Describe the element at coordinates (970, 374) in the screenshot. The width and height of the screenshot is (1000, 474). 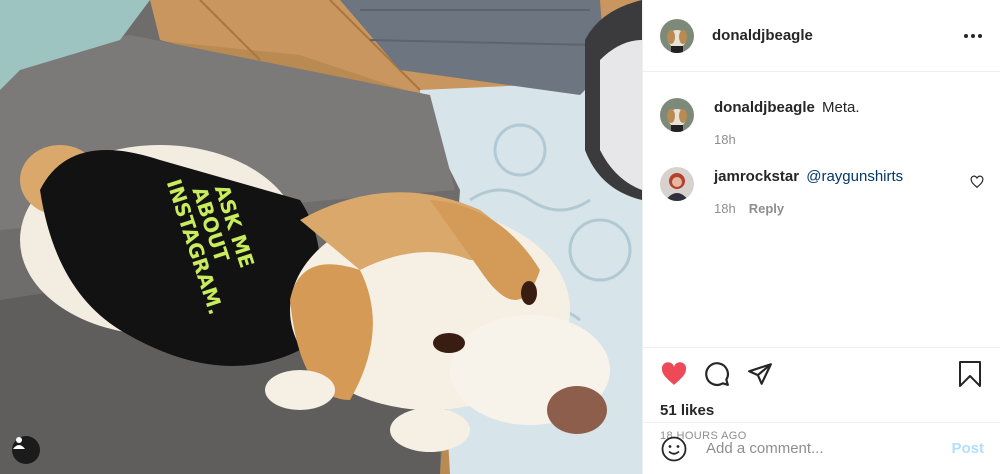
I see `bookmark-icon` at that location.